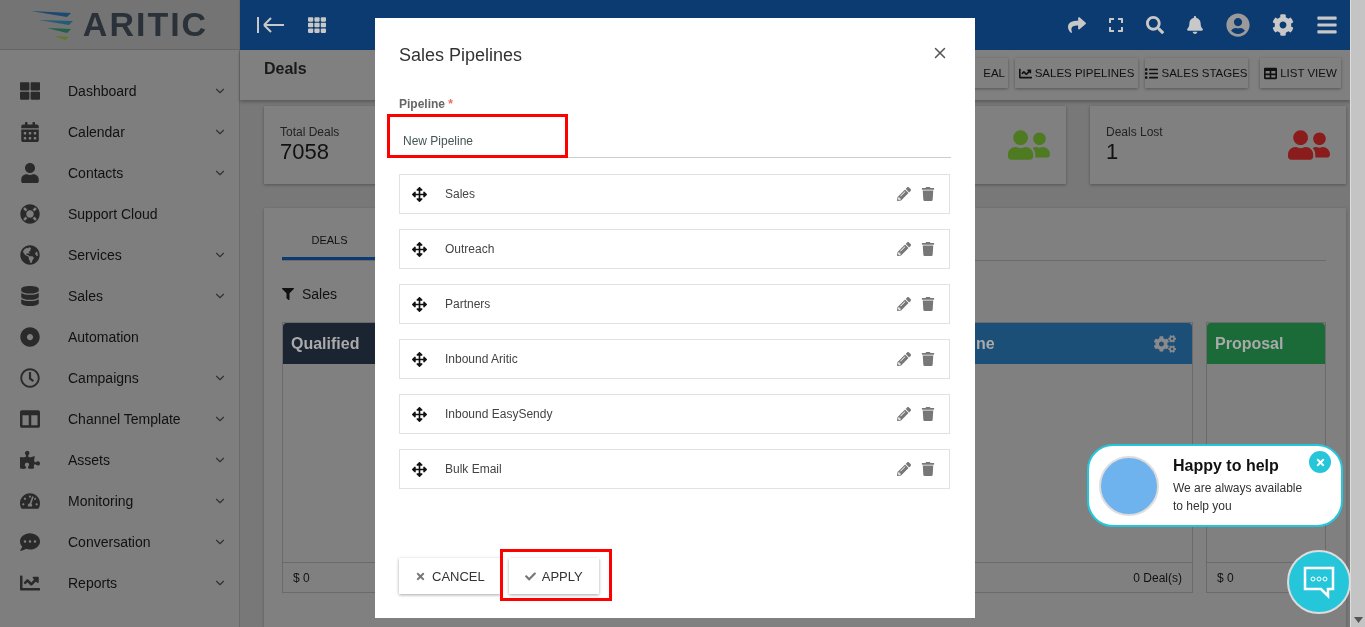 This screenshot has height=627, width=1365. Describe the element at coordinates (499, 414) in the screenshot. I see `pipeline-name: Inbound EasySendy` at that location.